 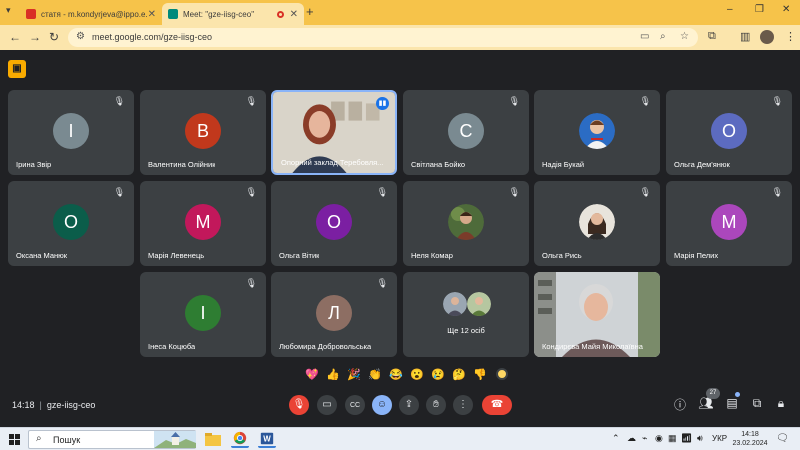 I want to click on present-screen-button: ⇪, so click(x=409, y=405).